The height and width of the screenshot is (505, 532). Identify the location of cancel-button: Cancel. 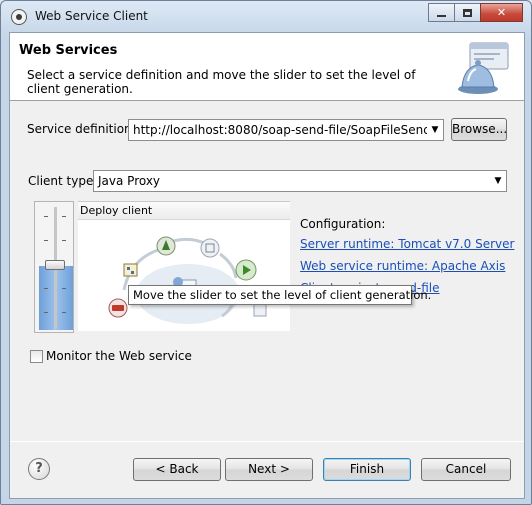
(466, 469).